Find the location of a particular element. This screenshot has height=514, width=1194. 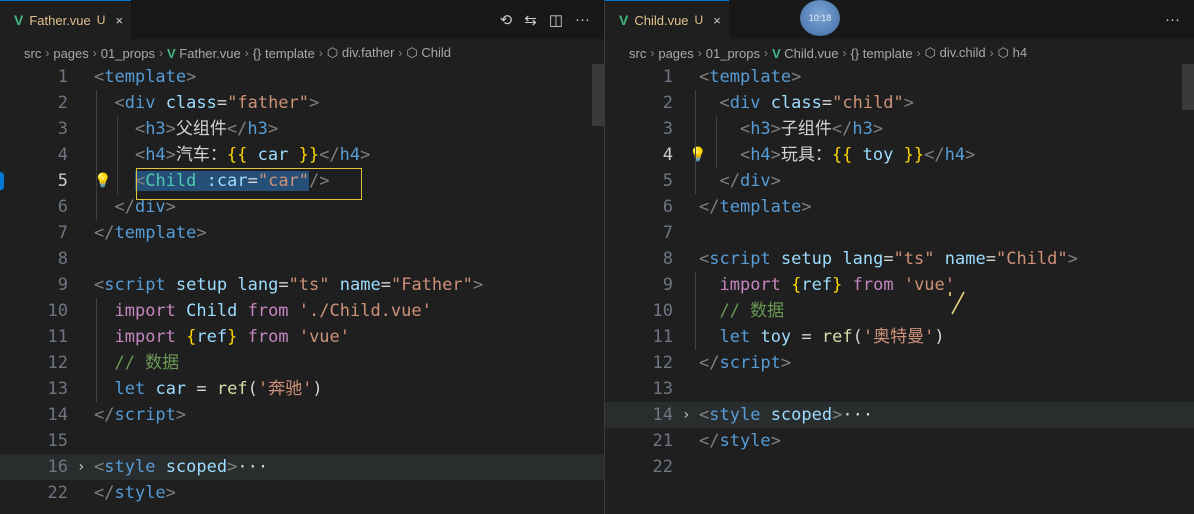

code-line: 9 <script setup lang="ts" name="Father"> is located at coordinates (302, 285).